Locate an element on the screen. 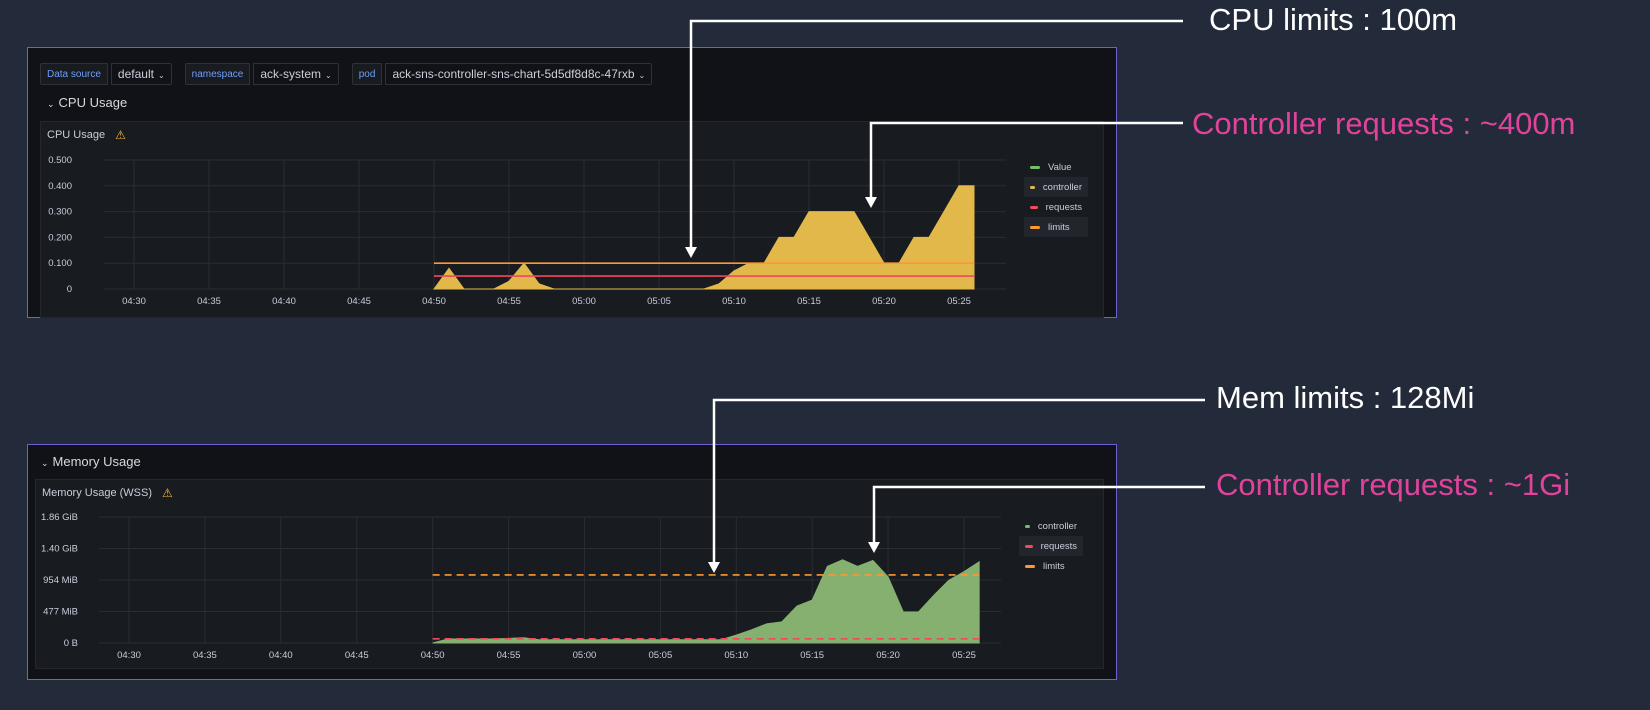 This screenshot has width=1650, height=710. datasource-value: default is located at coordinates (135, 74).